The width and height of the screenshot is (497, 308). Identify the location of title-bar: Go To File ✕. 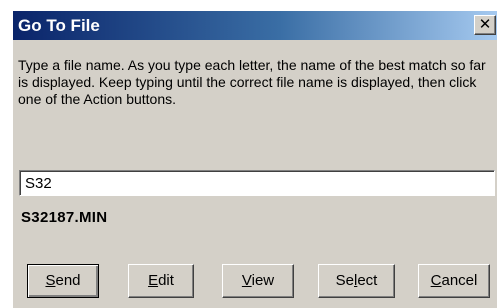
(255, 25).